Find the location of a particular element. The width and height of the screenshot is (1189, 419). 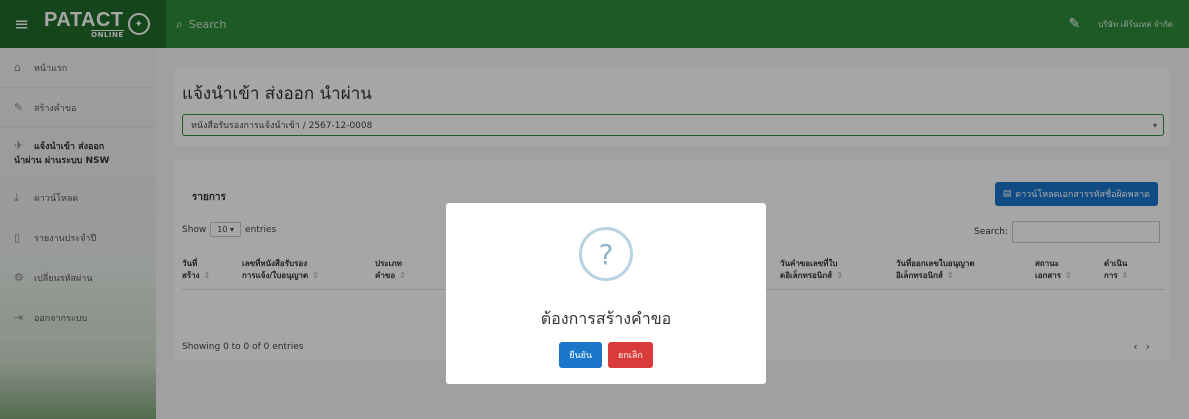

dialog-message: ต้องการสร้างคำขอ is located at coordinates (606, 318).